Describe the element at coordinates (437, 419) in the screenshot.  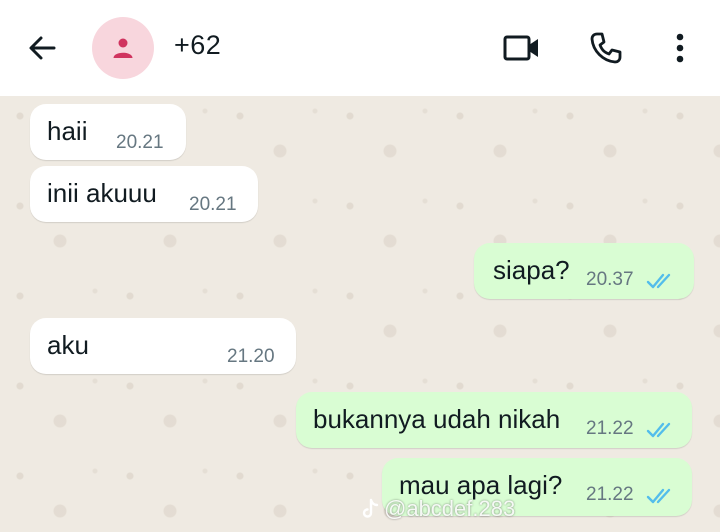
I see `message-text: bukannya udah nikah` at that location.